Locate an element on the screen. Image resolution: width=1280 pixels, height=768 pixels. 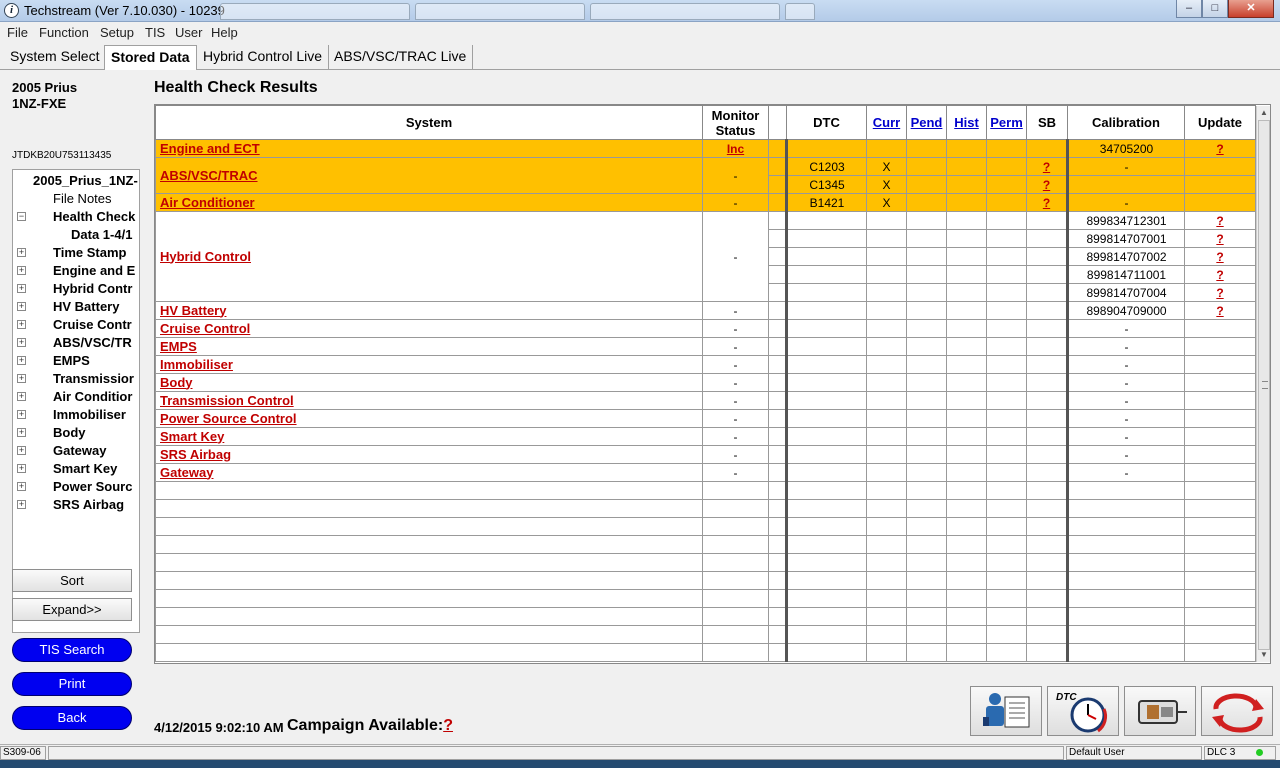
tab-abs-vsc-trac-live: ABS/VSC/TRAC Live is located at coordinates (401, 57).